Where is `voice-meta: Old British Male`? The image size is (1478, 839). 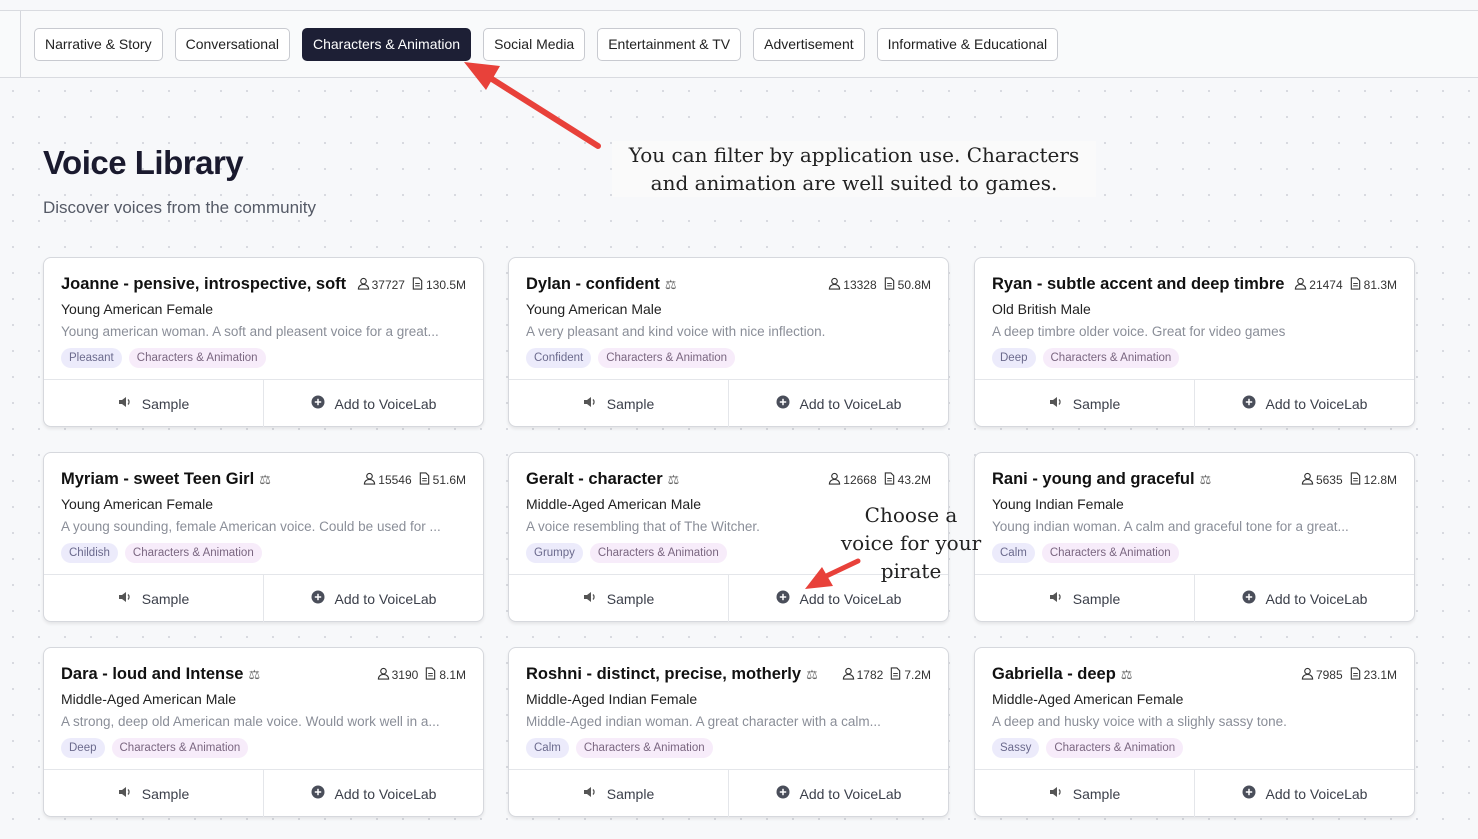
voice-meta: Old British Male is located at coordinates (1041, 309).